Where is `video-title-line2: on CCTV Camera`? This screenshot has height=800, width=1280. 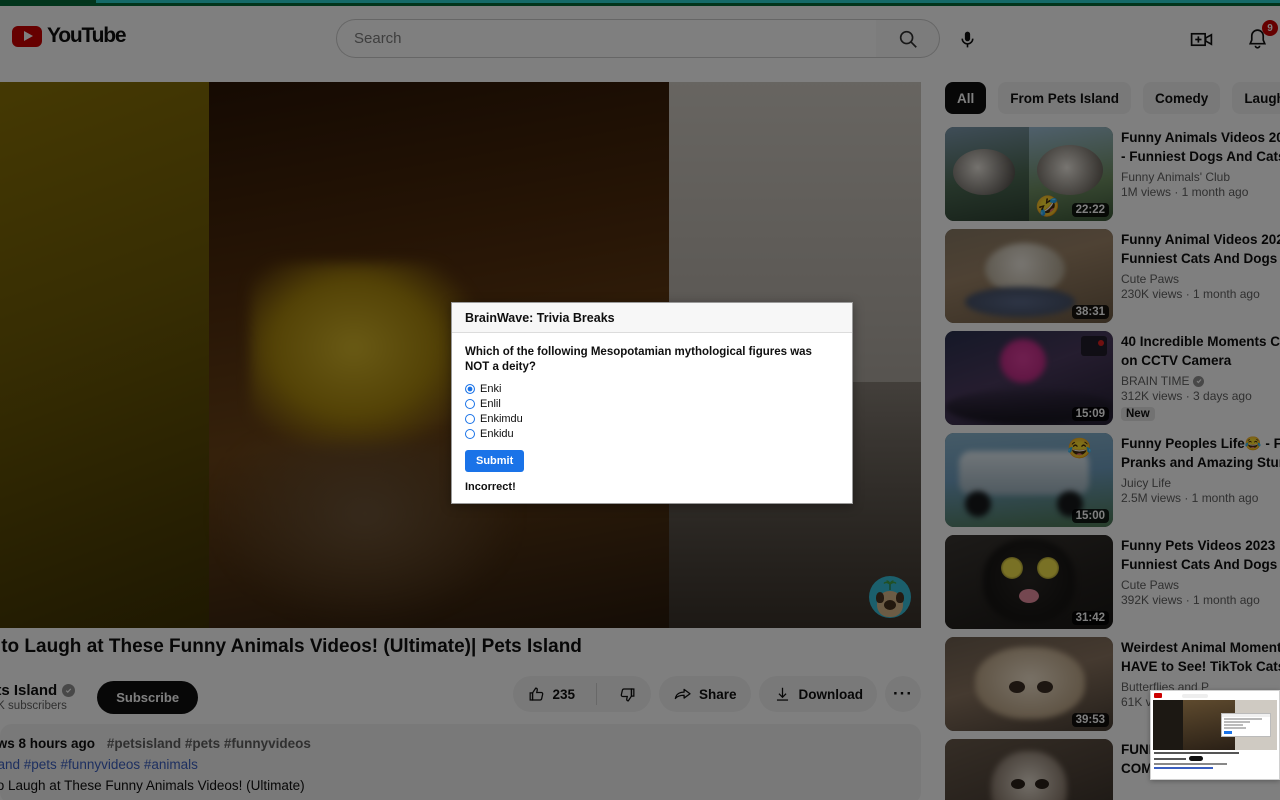
video-title-line2: on CCTV Camera is located at coordinates (1176, 360).